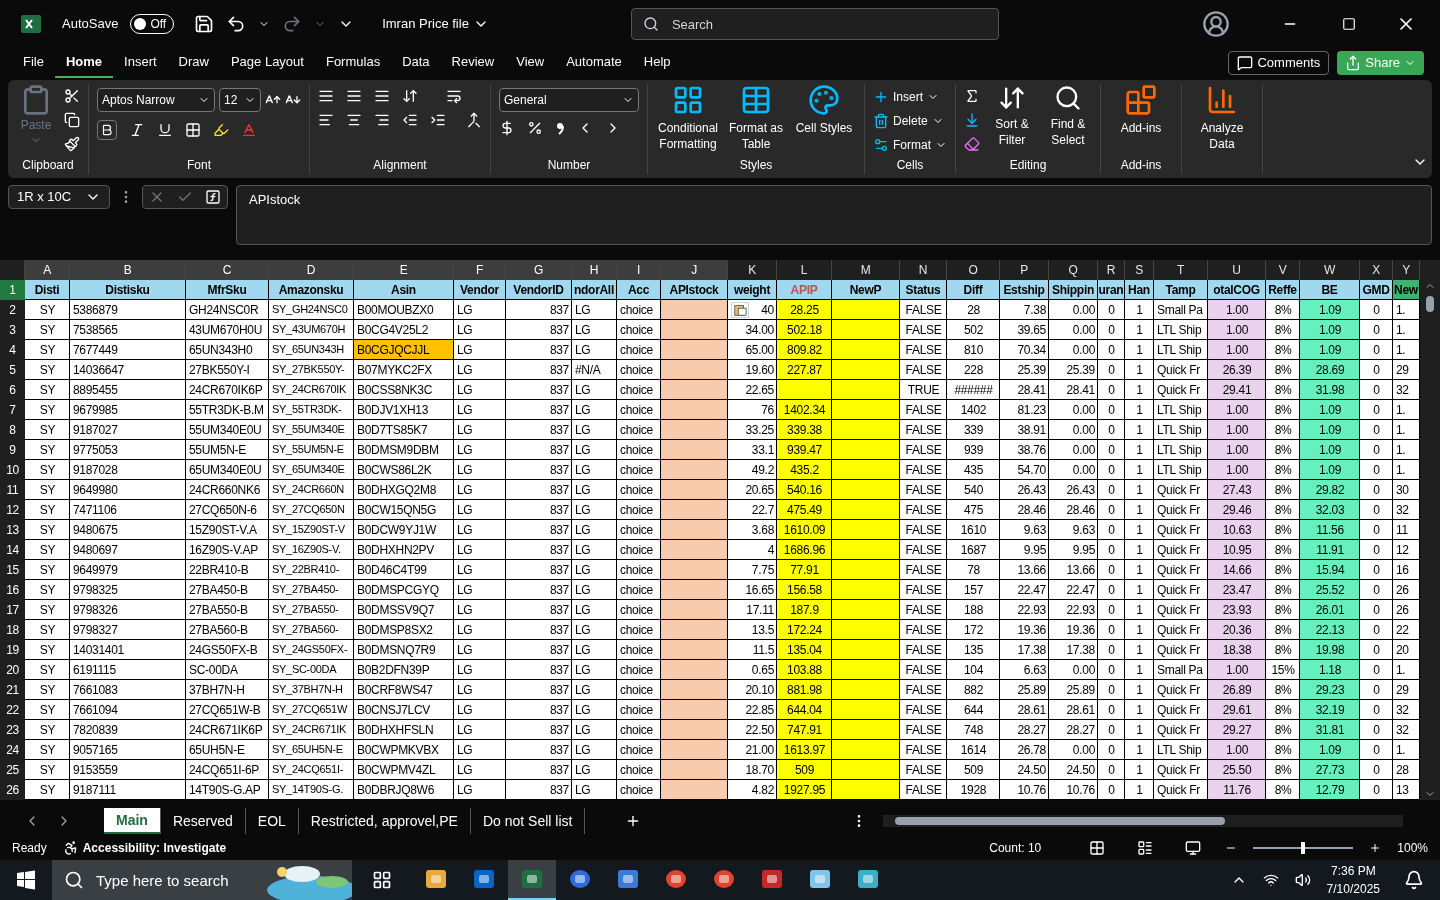  I want to click on editing-button: Find & Select, so click(1068, 118).